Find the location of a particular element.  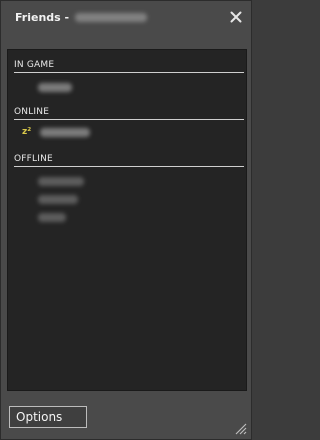

section-header-in-game: IN GAME is located at coordinates (129, 65).